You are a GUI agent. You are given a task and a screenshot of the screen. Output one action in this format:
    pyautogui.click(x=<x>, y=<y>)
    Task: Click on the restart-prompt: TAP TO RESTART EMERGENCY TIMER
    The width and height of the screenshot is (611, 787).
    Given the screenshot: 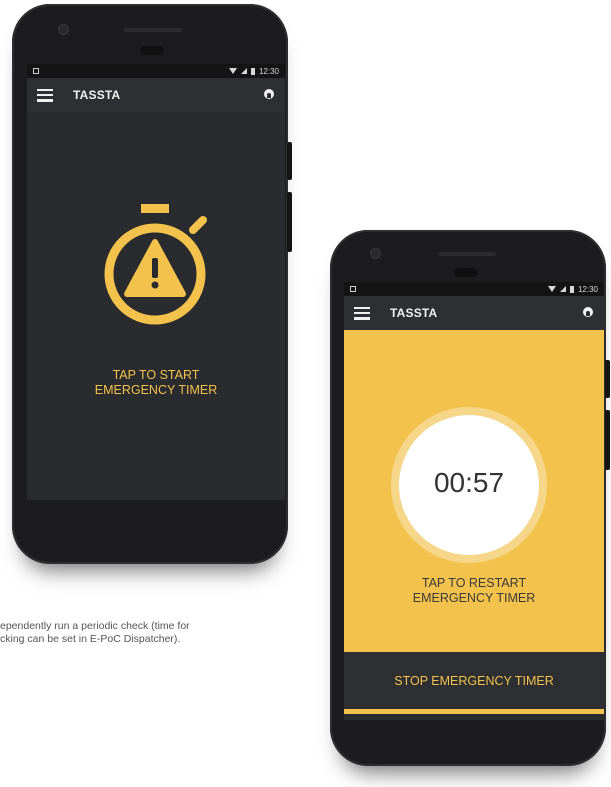 What is the action you would take?
    pyautogui.click(x=474, y=591)
    